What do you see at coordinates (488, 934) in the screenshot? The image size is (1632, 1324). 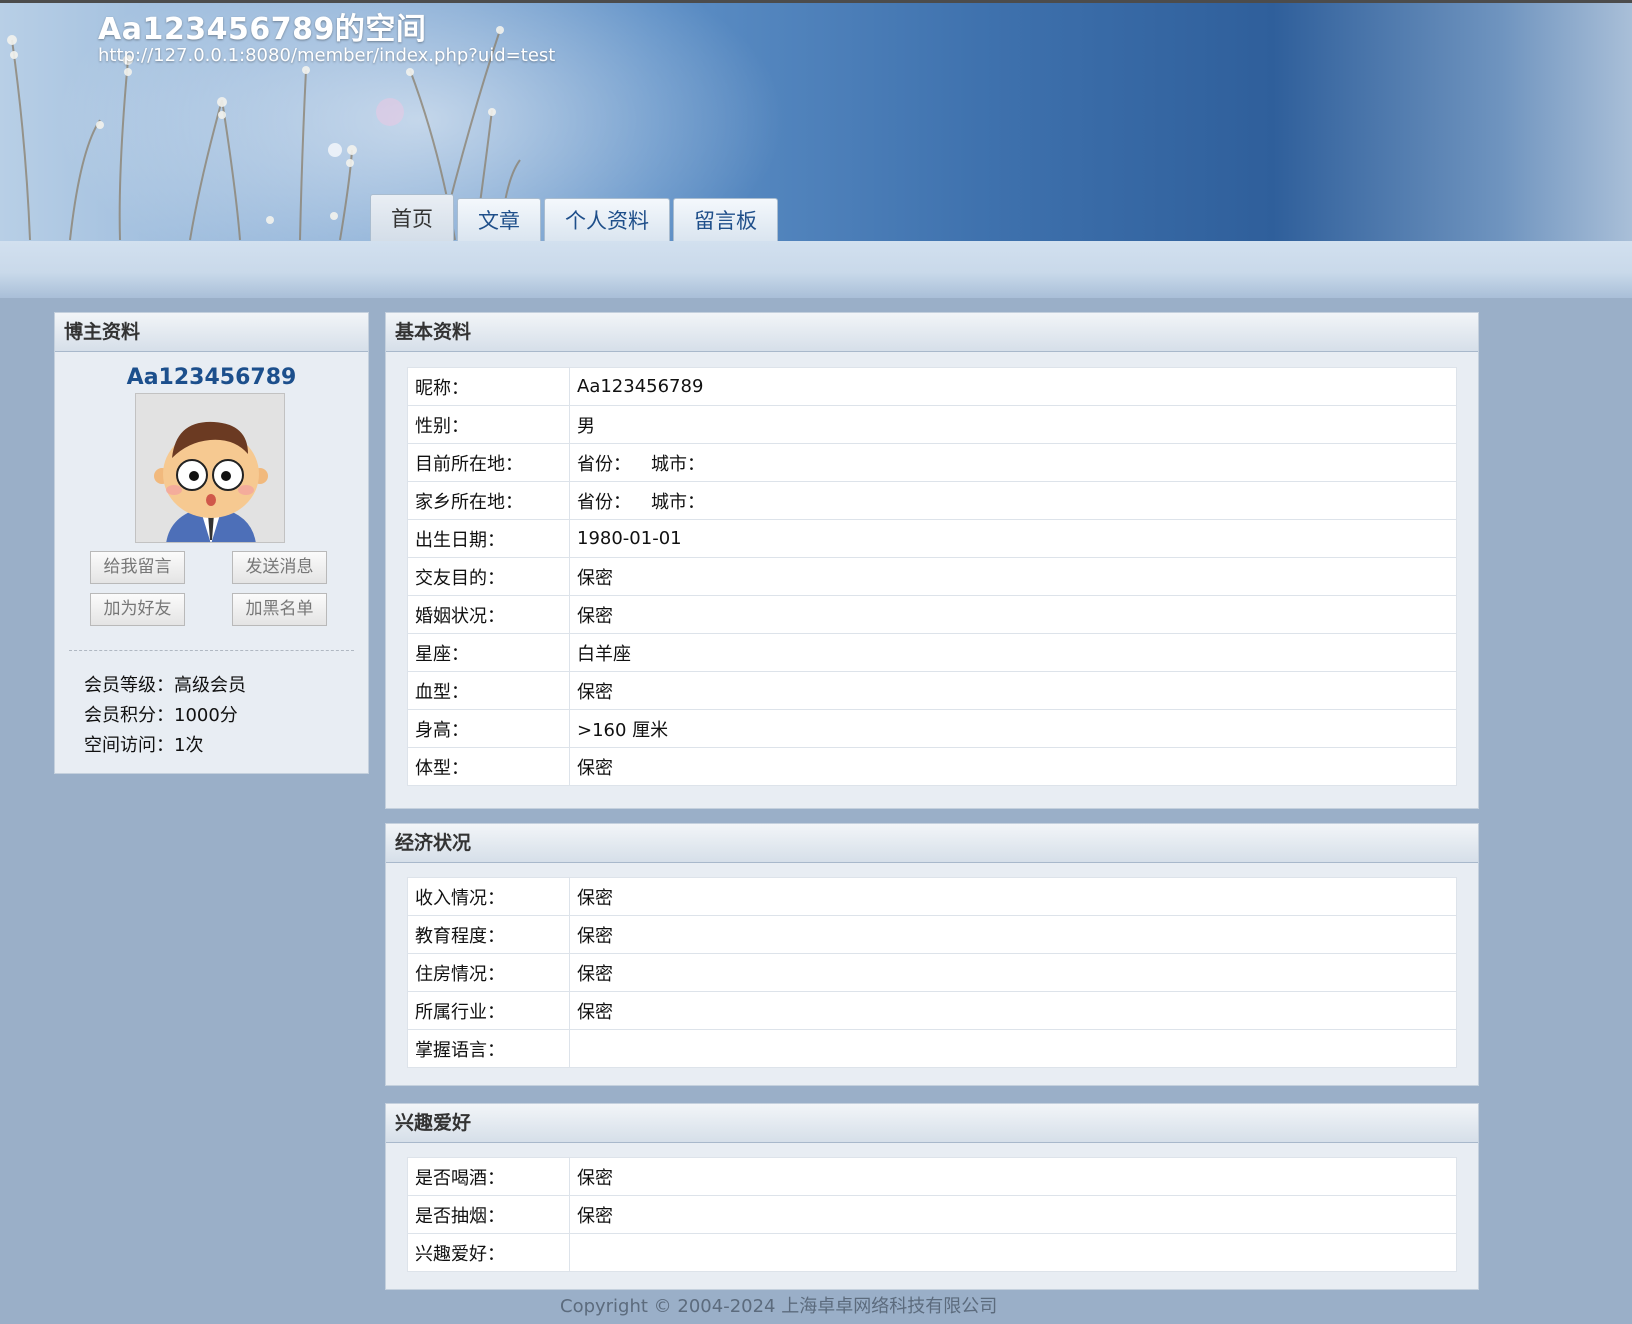 I see `row-label: 教育程度：` at bounding box center [488, 934].